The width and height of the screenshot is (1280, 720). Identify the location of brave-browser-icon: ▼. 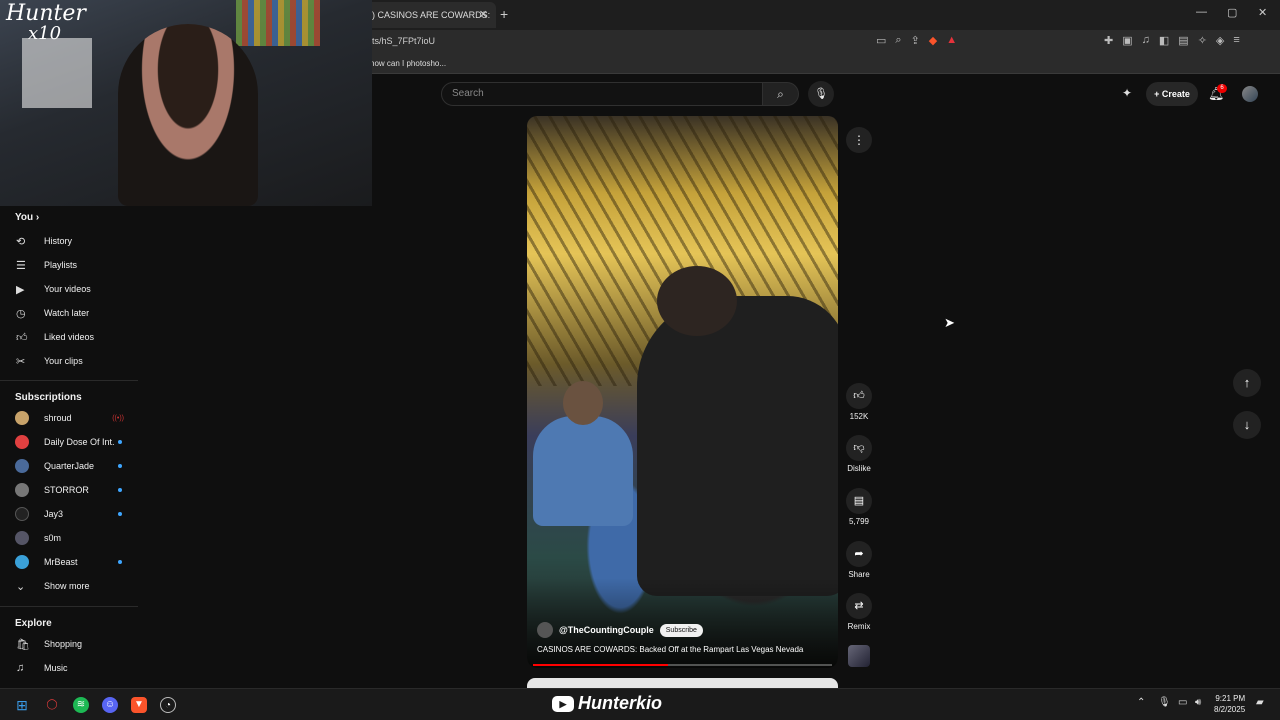
(139, 705).